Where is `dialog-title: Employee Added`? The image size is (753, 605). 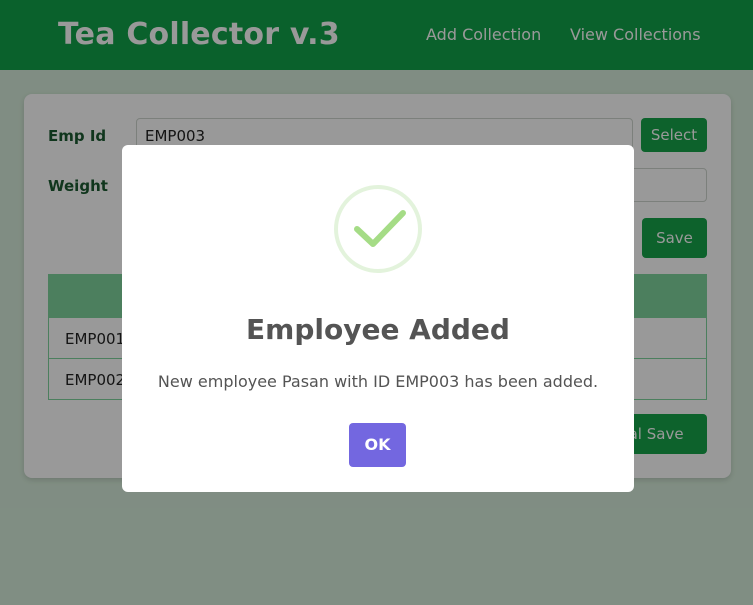
dialog-title: Employee Added is located at coordinates (378, 329).